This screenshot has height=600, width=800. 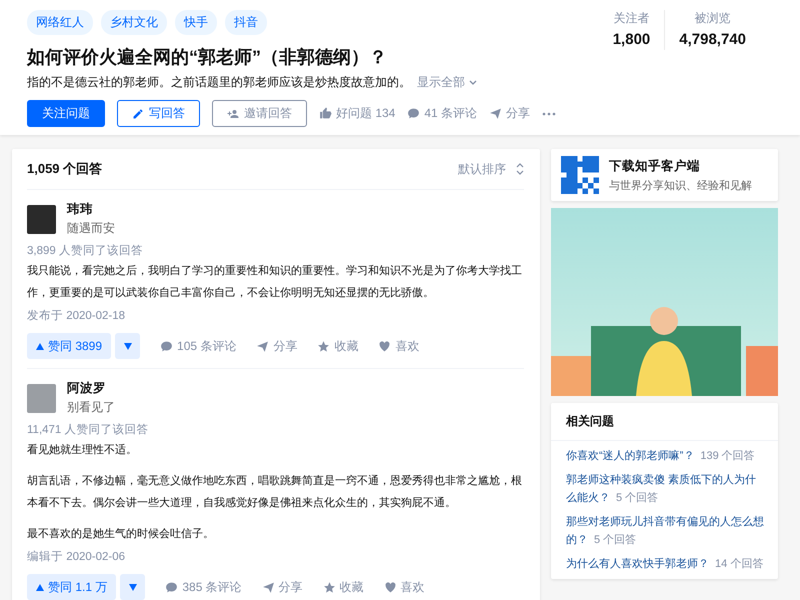 I want to click on vote-summary: 3,899 人赞同了该回答, so click(x=85, y=250).